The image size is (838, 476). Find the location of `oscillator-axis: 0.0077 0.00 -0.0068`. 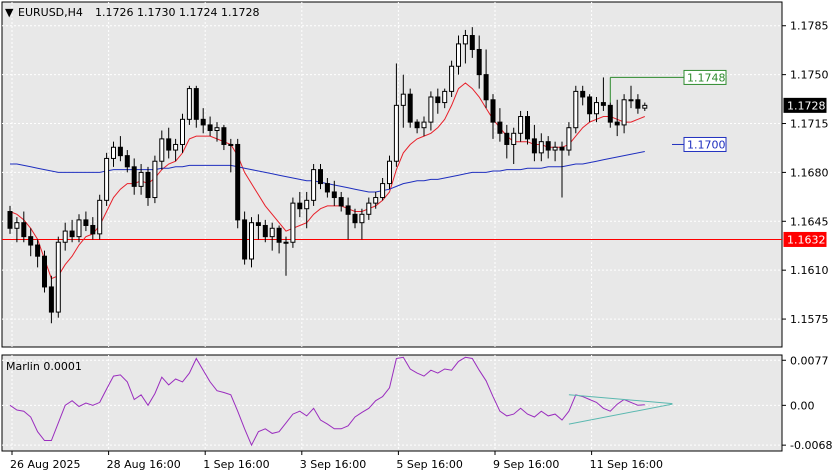

oscillator-axis: 0.0077 0.00 -0.0068 is located at coordinates (807, 403).